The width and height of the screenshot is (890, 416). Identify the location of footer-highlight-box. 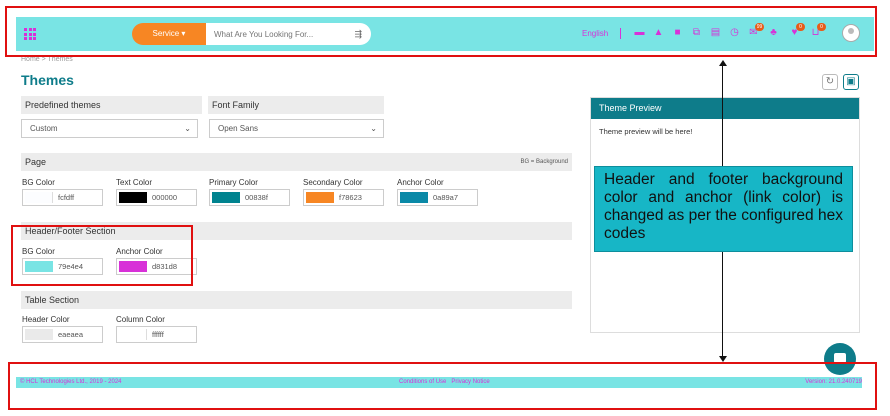
(442, 386).